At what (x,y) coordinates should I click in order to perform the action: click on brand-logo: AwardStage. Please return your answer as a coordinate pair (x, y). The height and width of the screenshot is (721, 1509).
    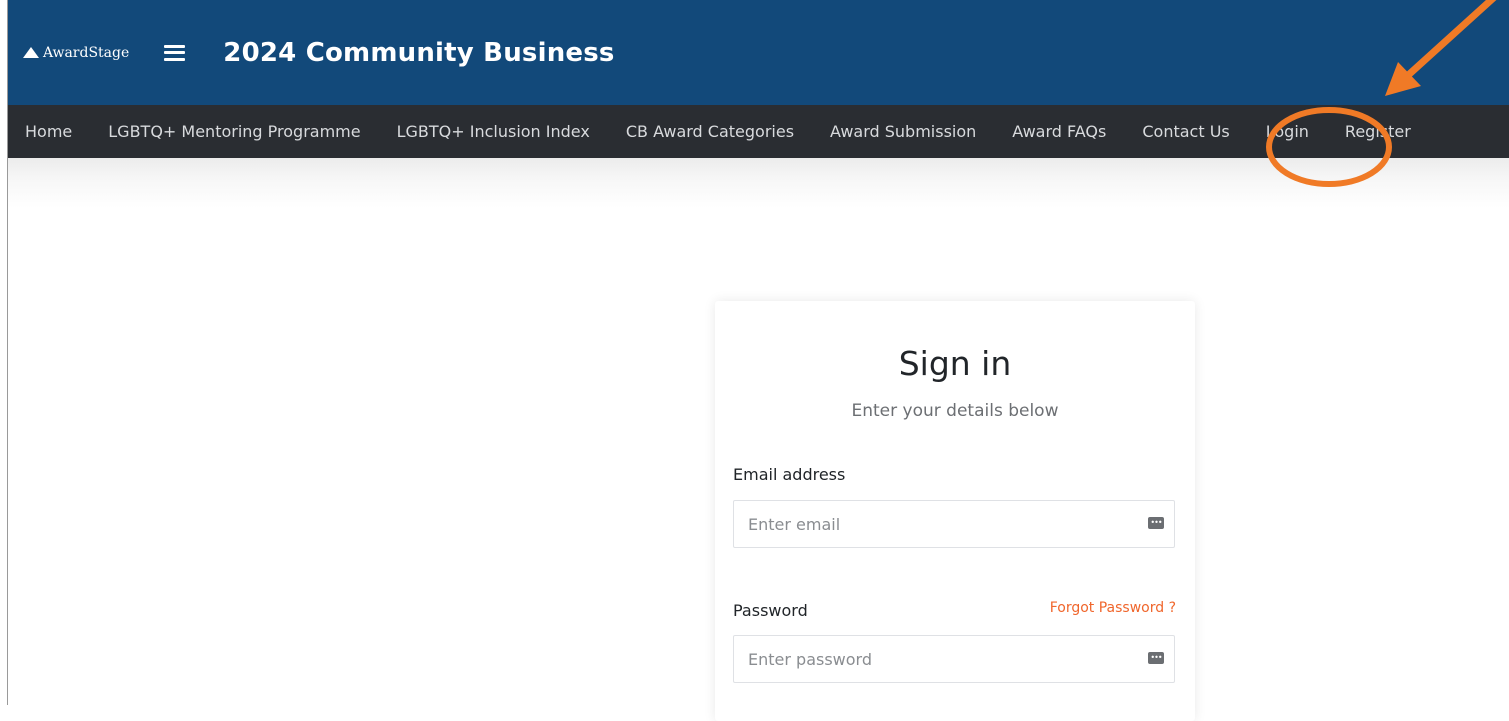
    Looking at the image, I should click on (76, 53).